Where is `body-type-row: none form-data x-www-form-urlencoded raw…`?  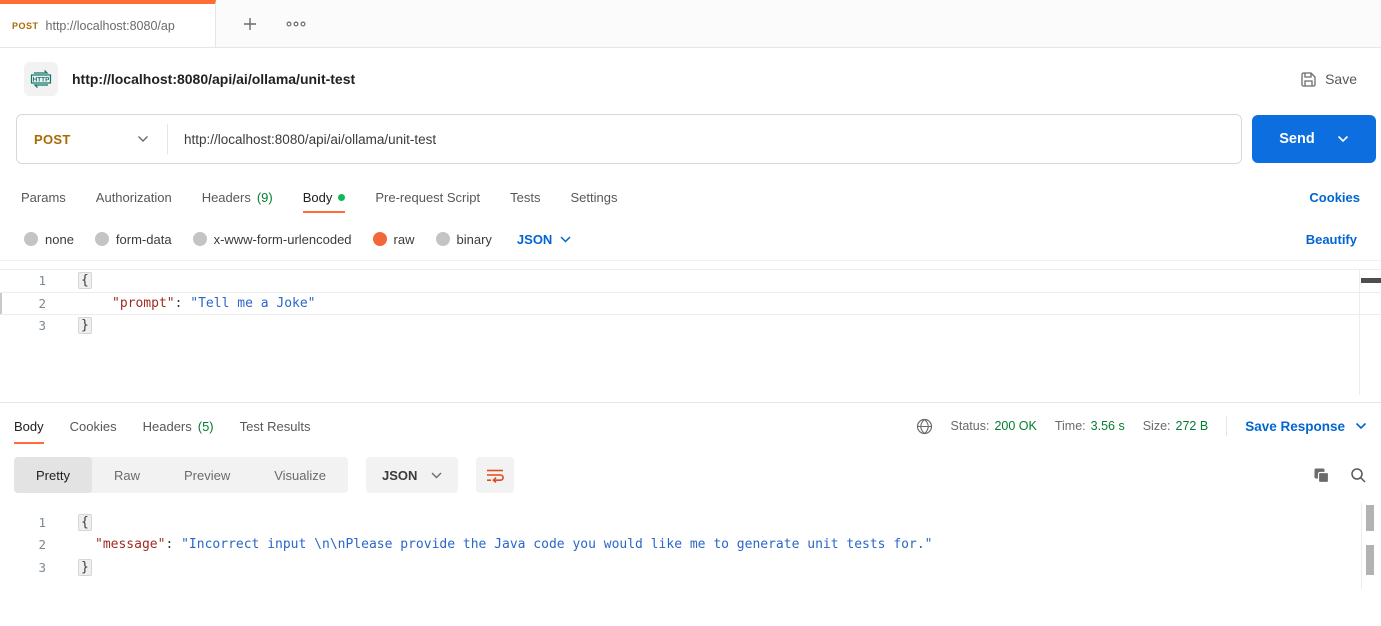
body-type-row: none form-data x-www-form-urlencoded raw… is located at coordinates (690, 239).